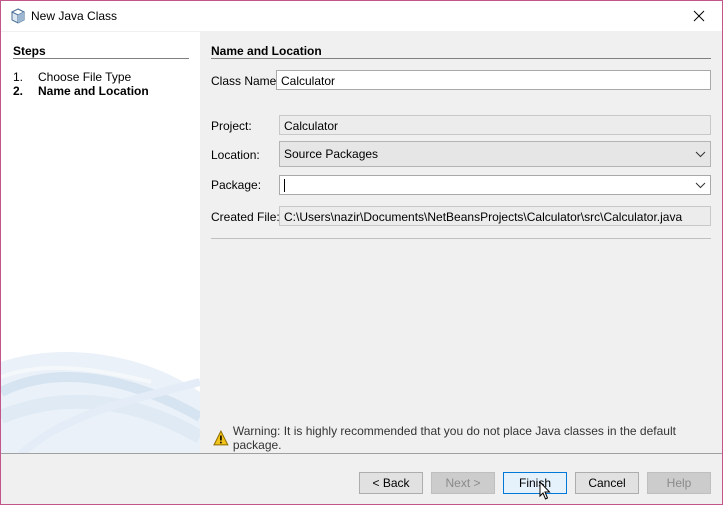 This screenshot has width=723, height=505. I want to click on title-bar: New Java Class, so click(361, 16).